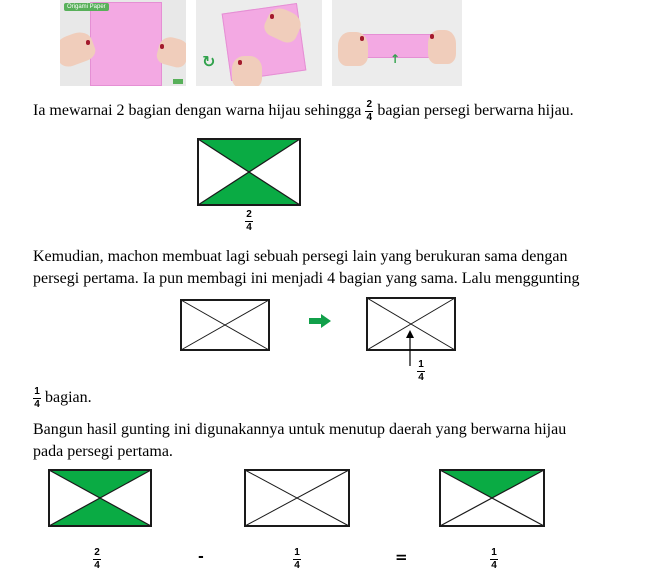  Describe the element at coordinates (86, 7) in the screenshot. I see `logo-badge: Origami Paper` at that location.